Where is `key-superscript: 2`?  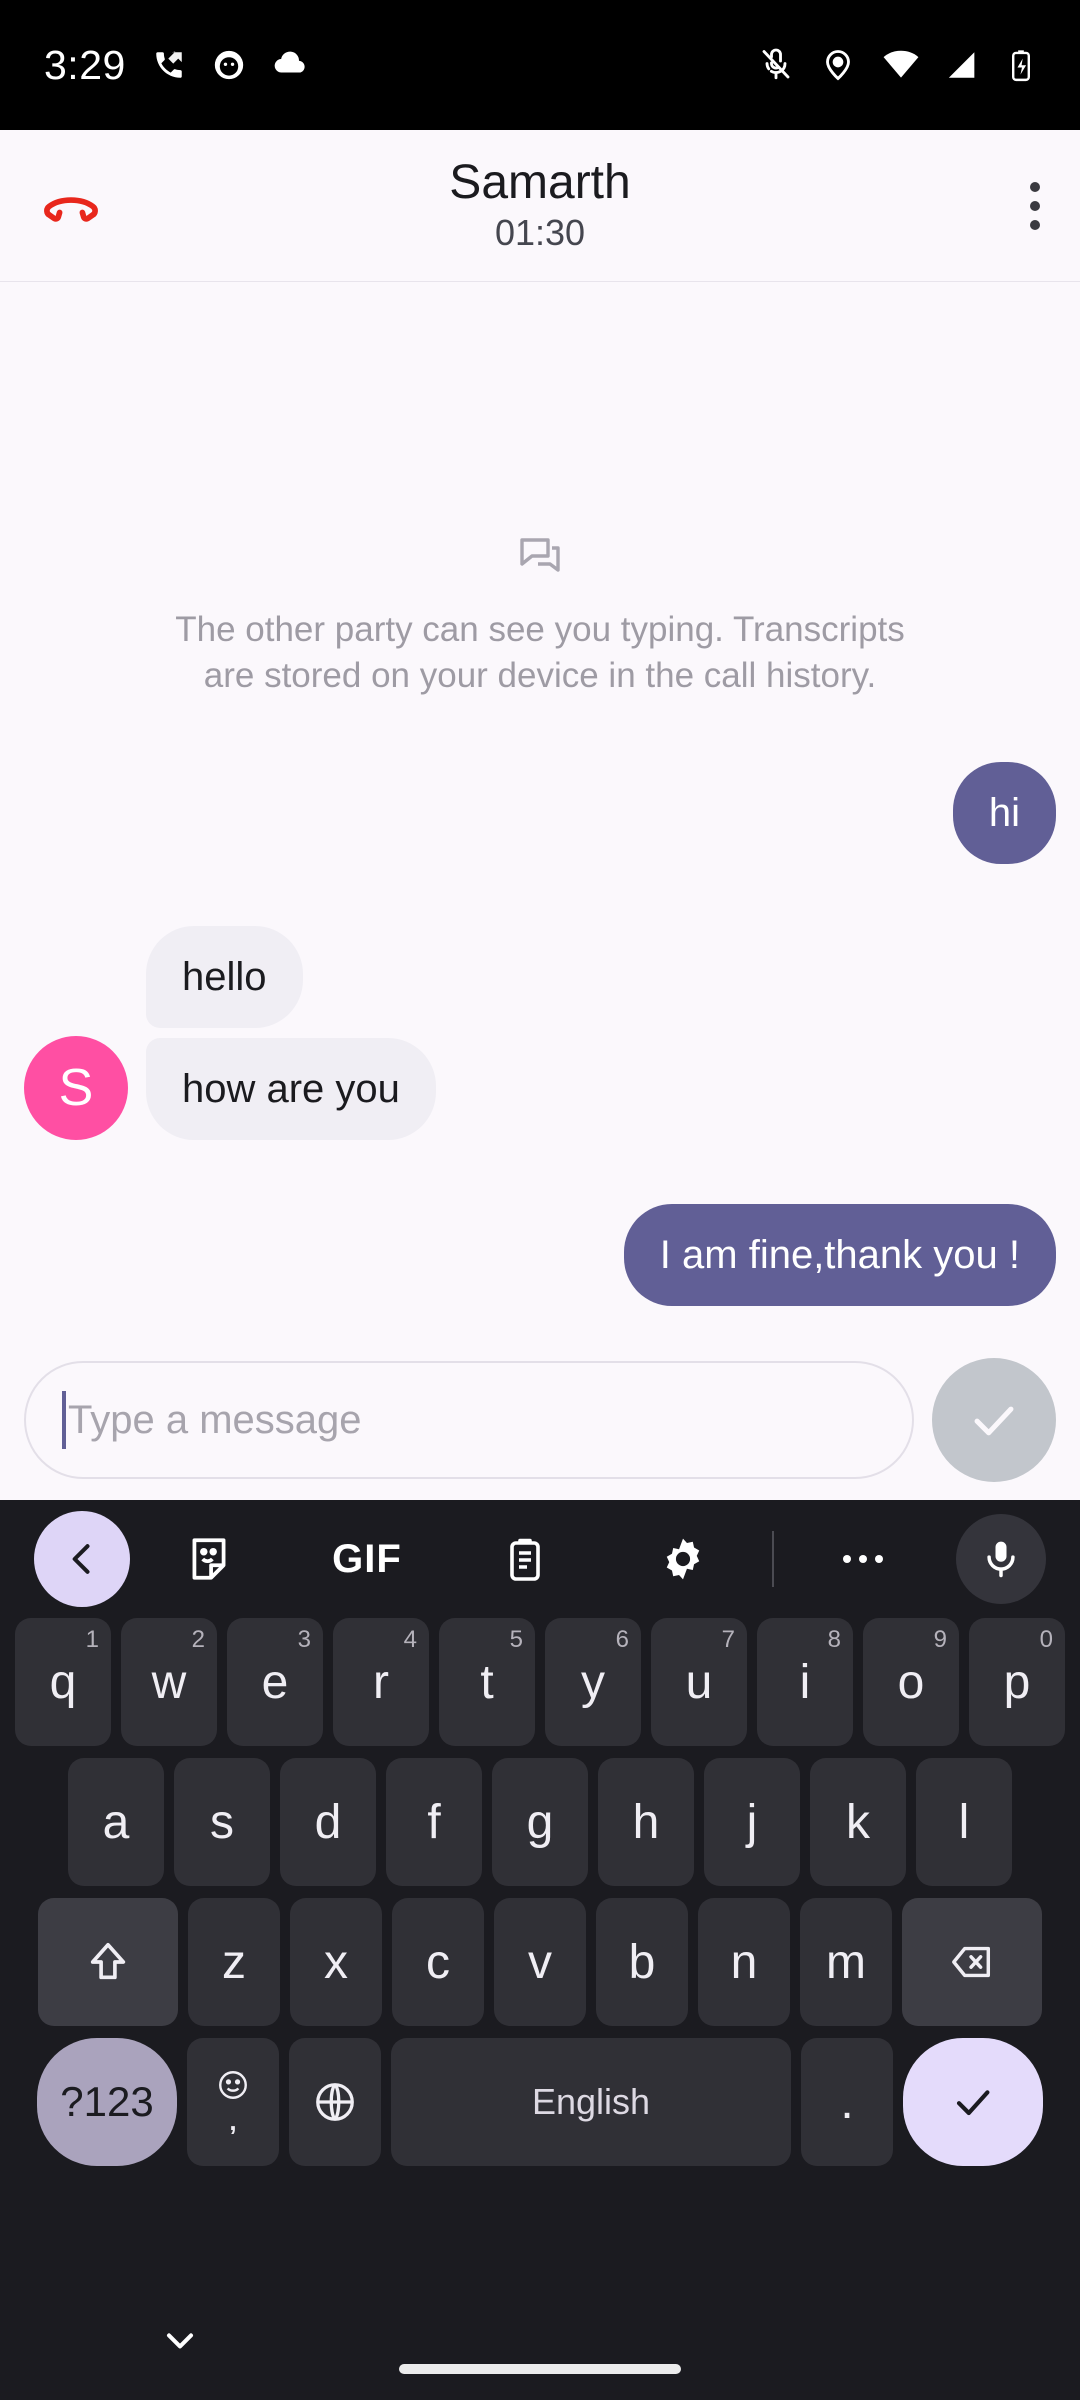 key-superscript: 2 is located at coordinates (198, 1639).